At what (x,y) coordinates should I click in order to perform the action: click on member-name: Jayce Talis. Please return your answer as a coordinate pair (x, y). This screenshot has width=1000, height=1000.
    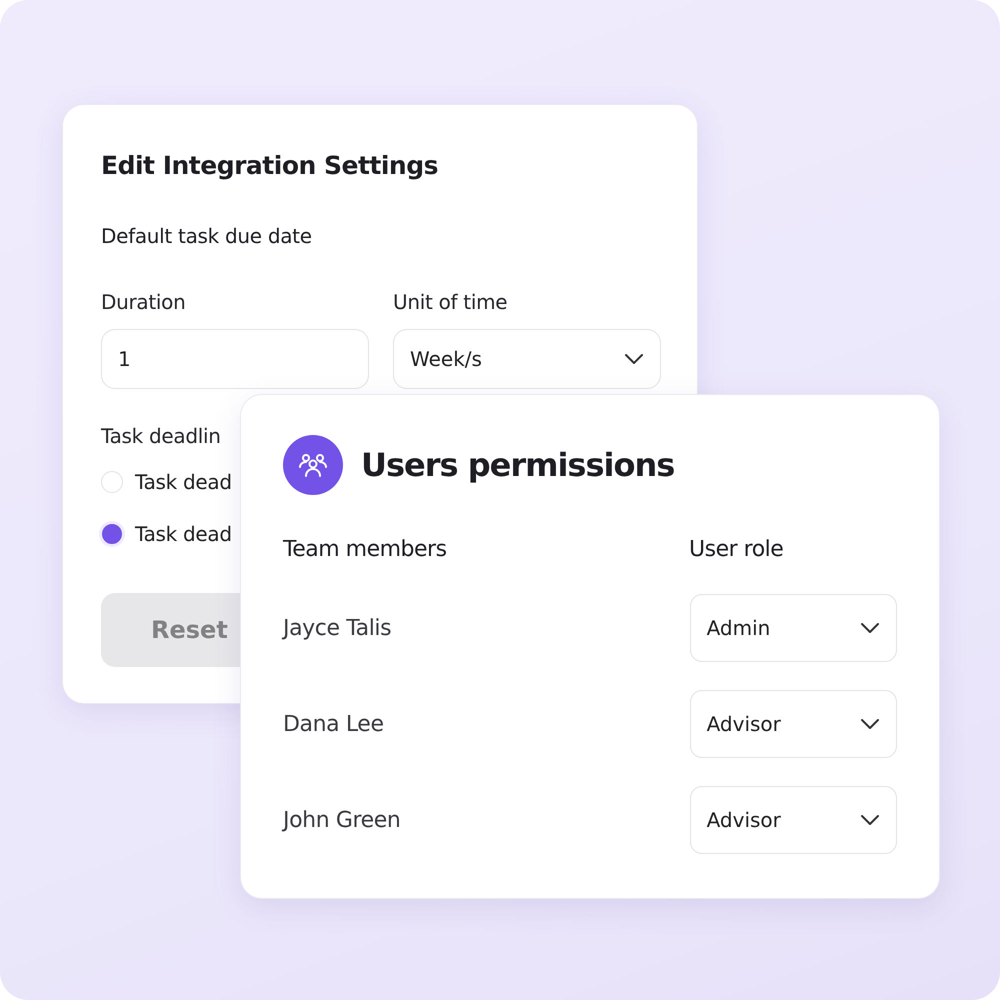
    Looking at the image, I should click on (337, 628).